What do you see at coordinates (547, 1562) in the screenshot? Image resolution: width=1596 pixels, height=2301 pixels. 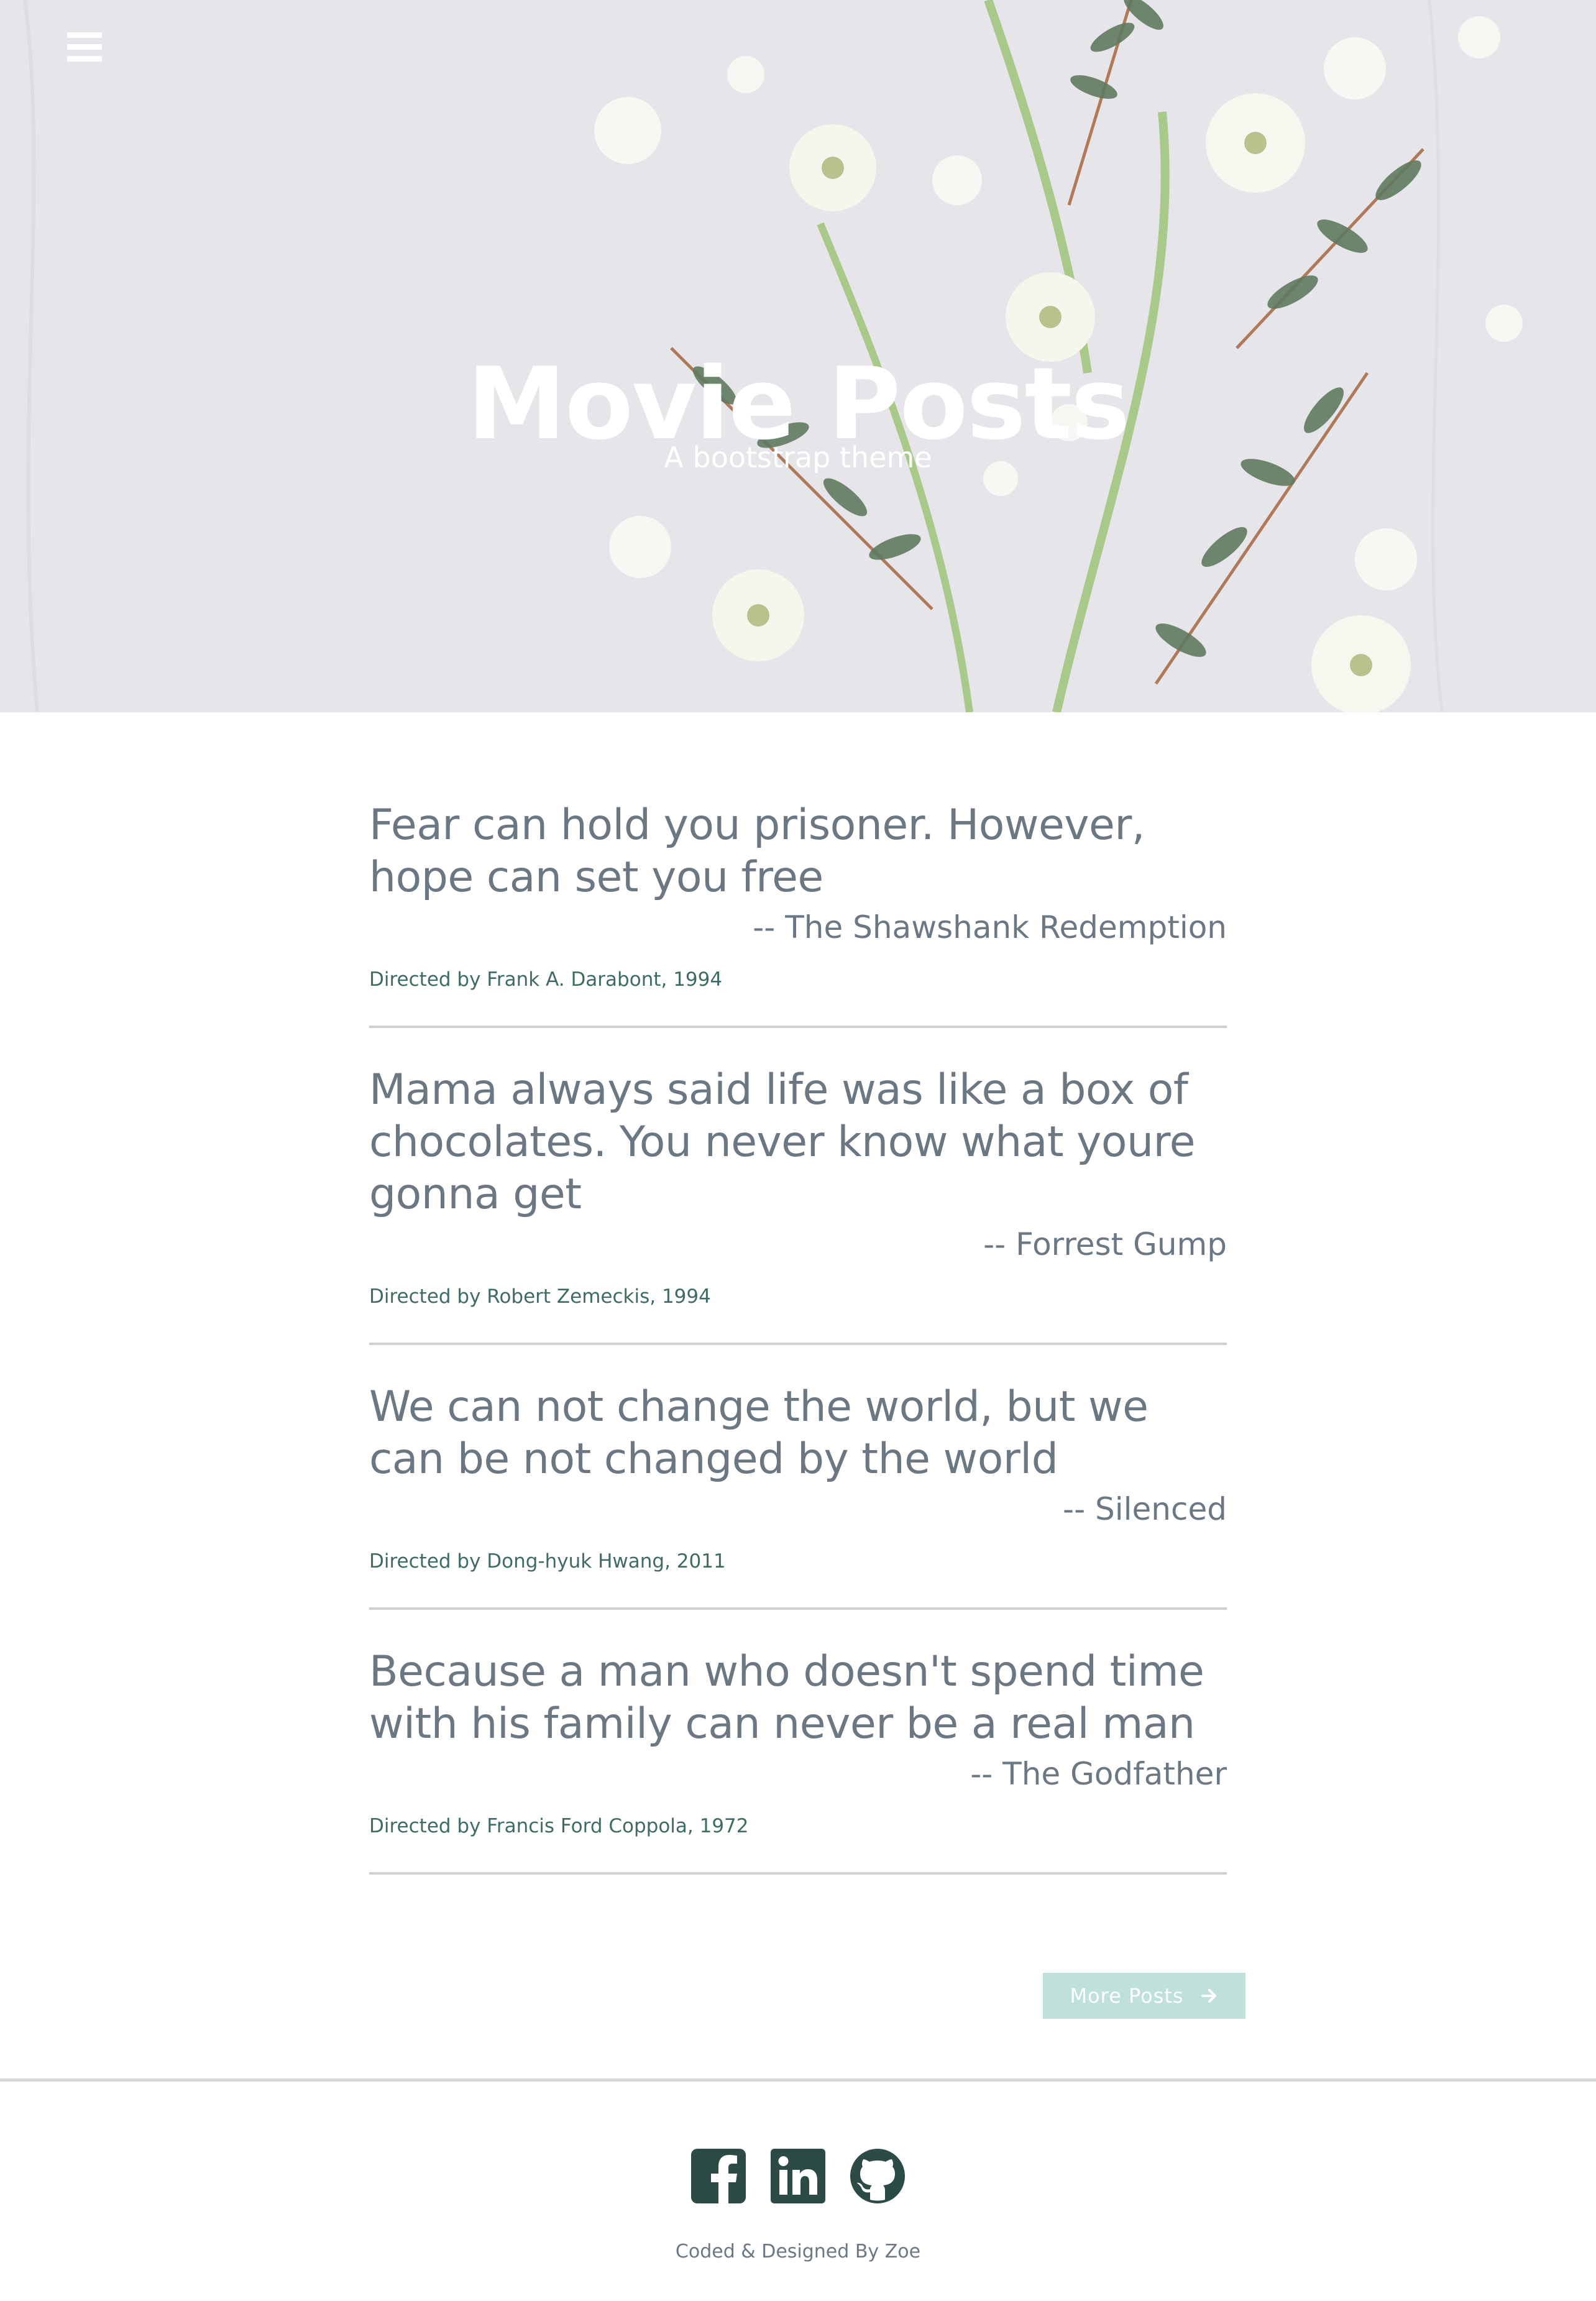 I see `post-meta: Directed by Dong-hyuk Hwang, 2011` at bounding box center [547, 1562].